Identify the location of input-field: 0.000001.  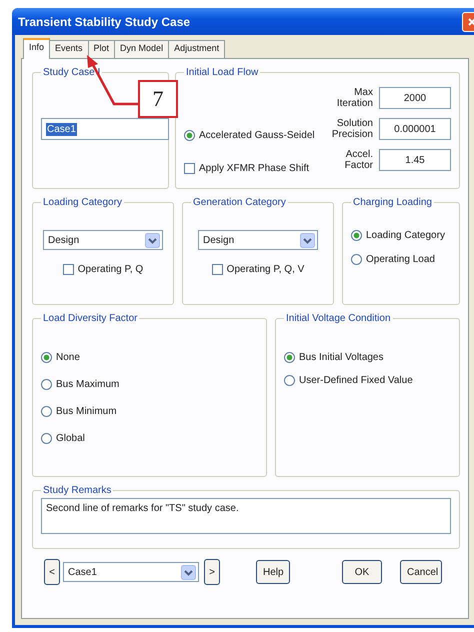
(415, 129).